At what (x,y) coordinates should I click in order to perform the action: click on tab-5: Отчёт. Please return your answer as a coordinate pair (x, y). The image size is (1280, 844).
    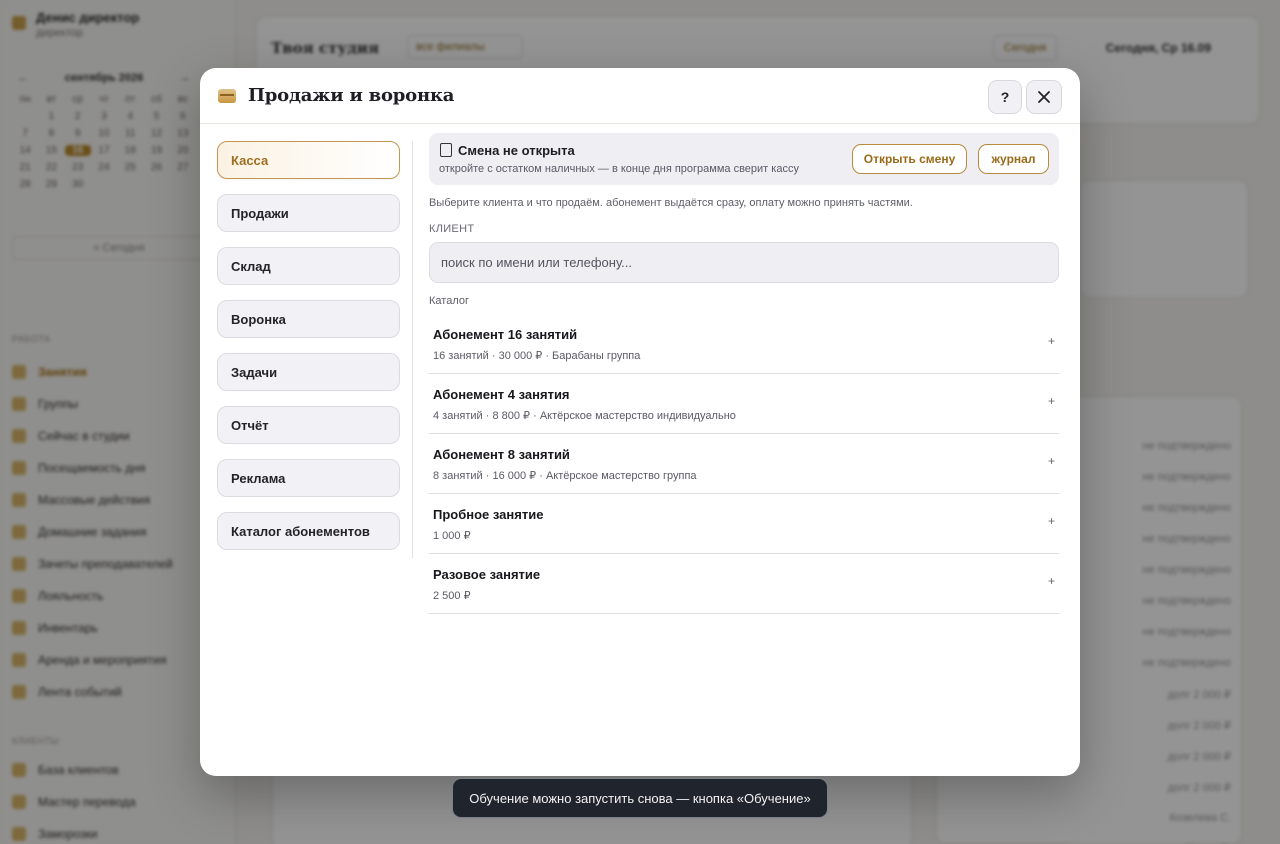
    Looking at the image, I should click on (308, 425).